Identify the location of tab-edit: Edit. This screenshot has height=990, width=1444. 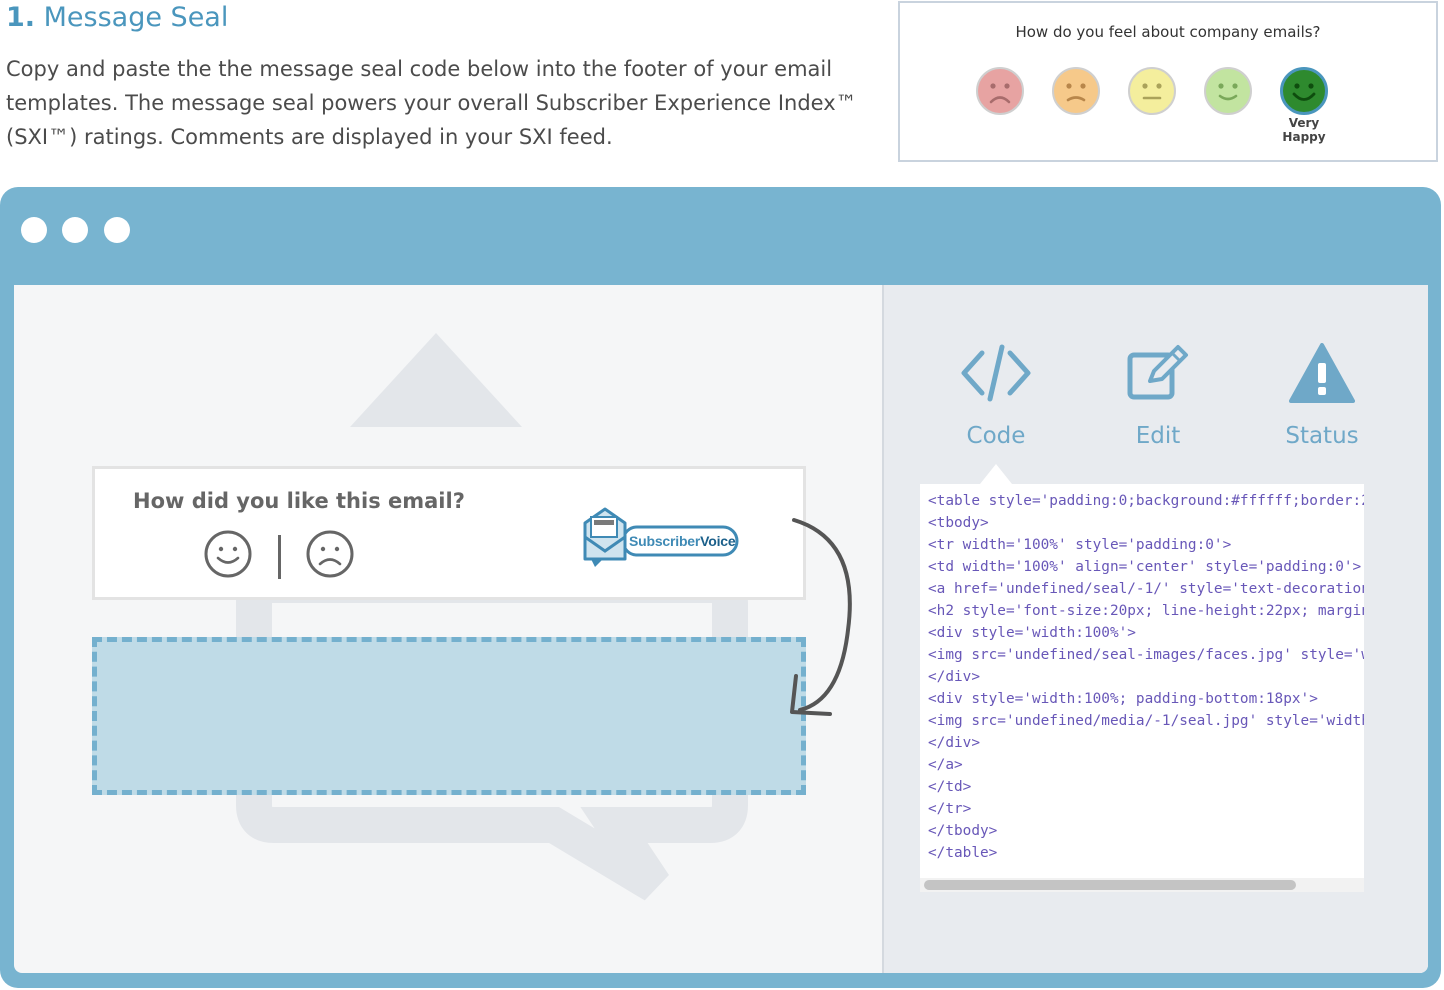
(1158, 396).